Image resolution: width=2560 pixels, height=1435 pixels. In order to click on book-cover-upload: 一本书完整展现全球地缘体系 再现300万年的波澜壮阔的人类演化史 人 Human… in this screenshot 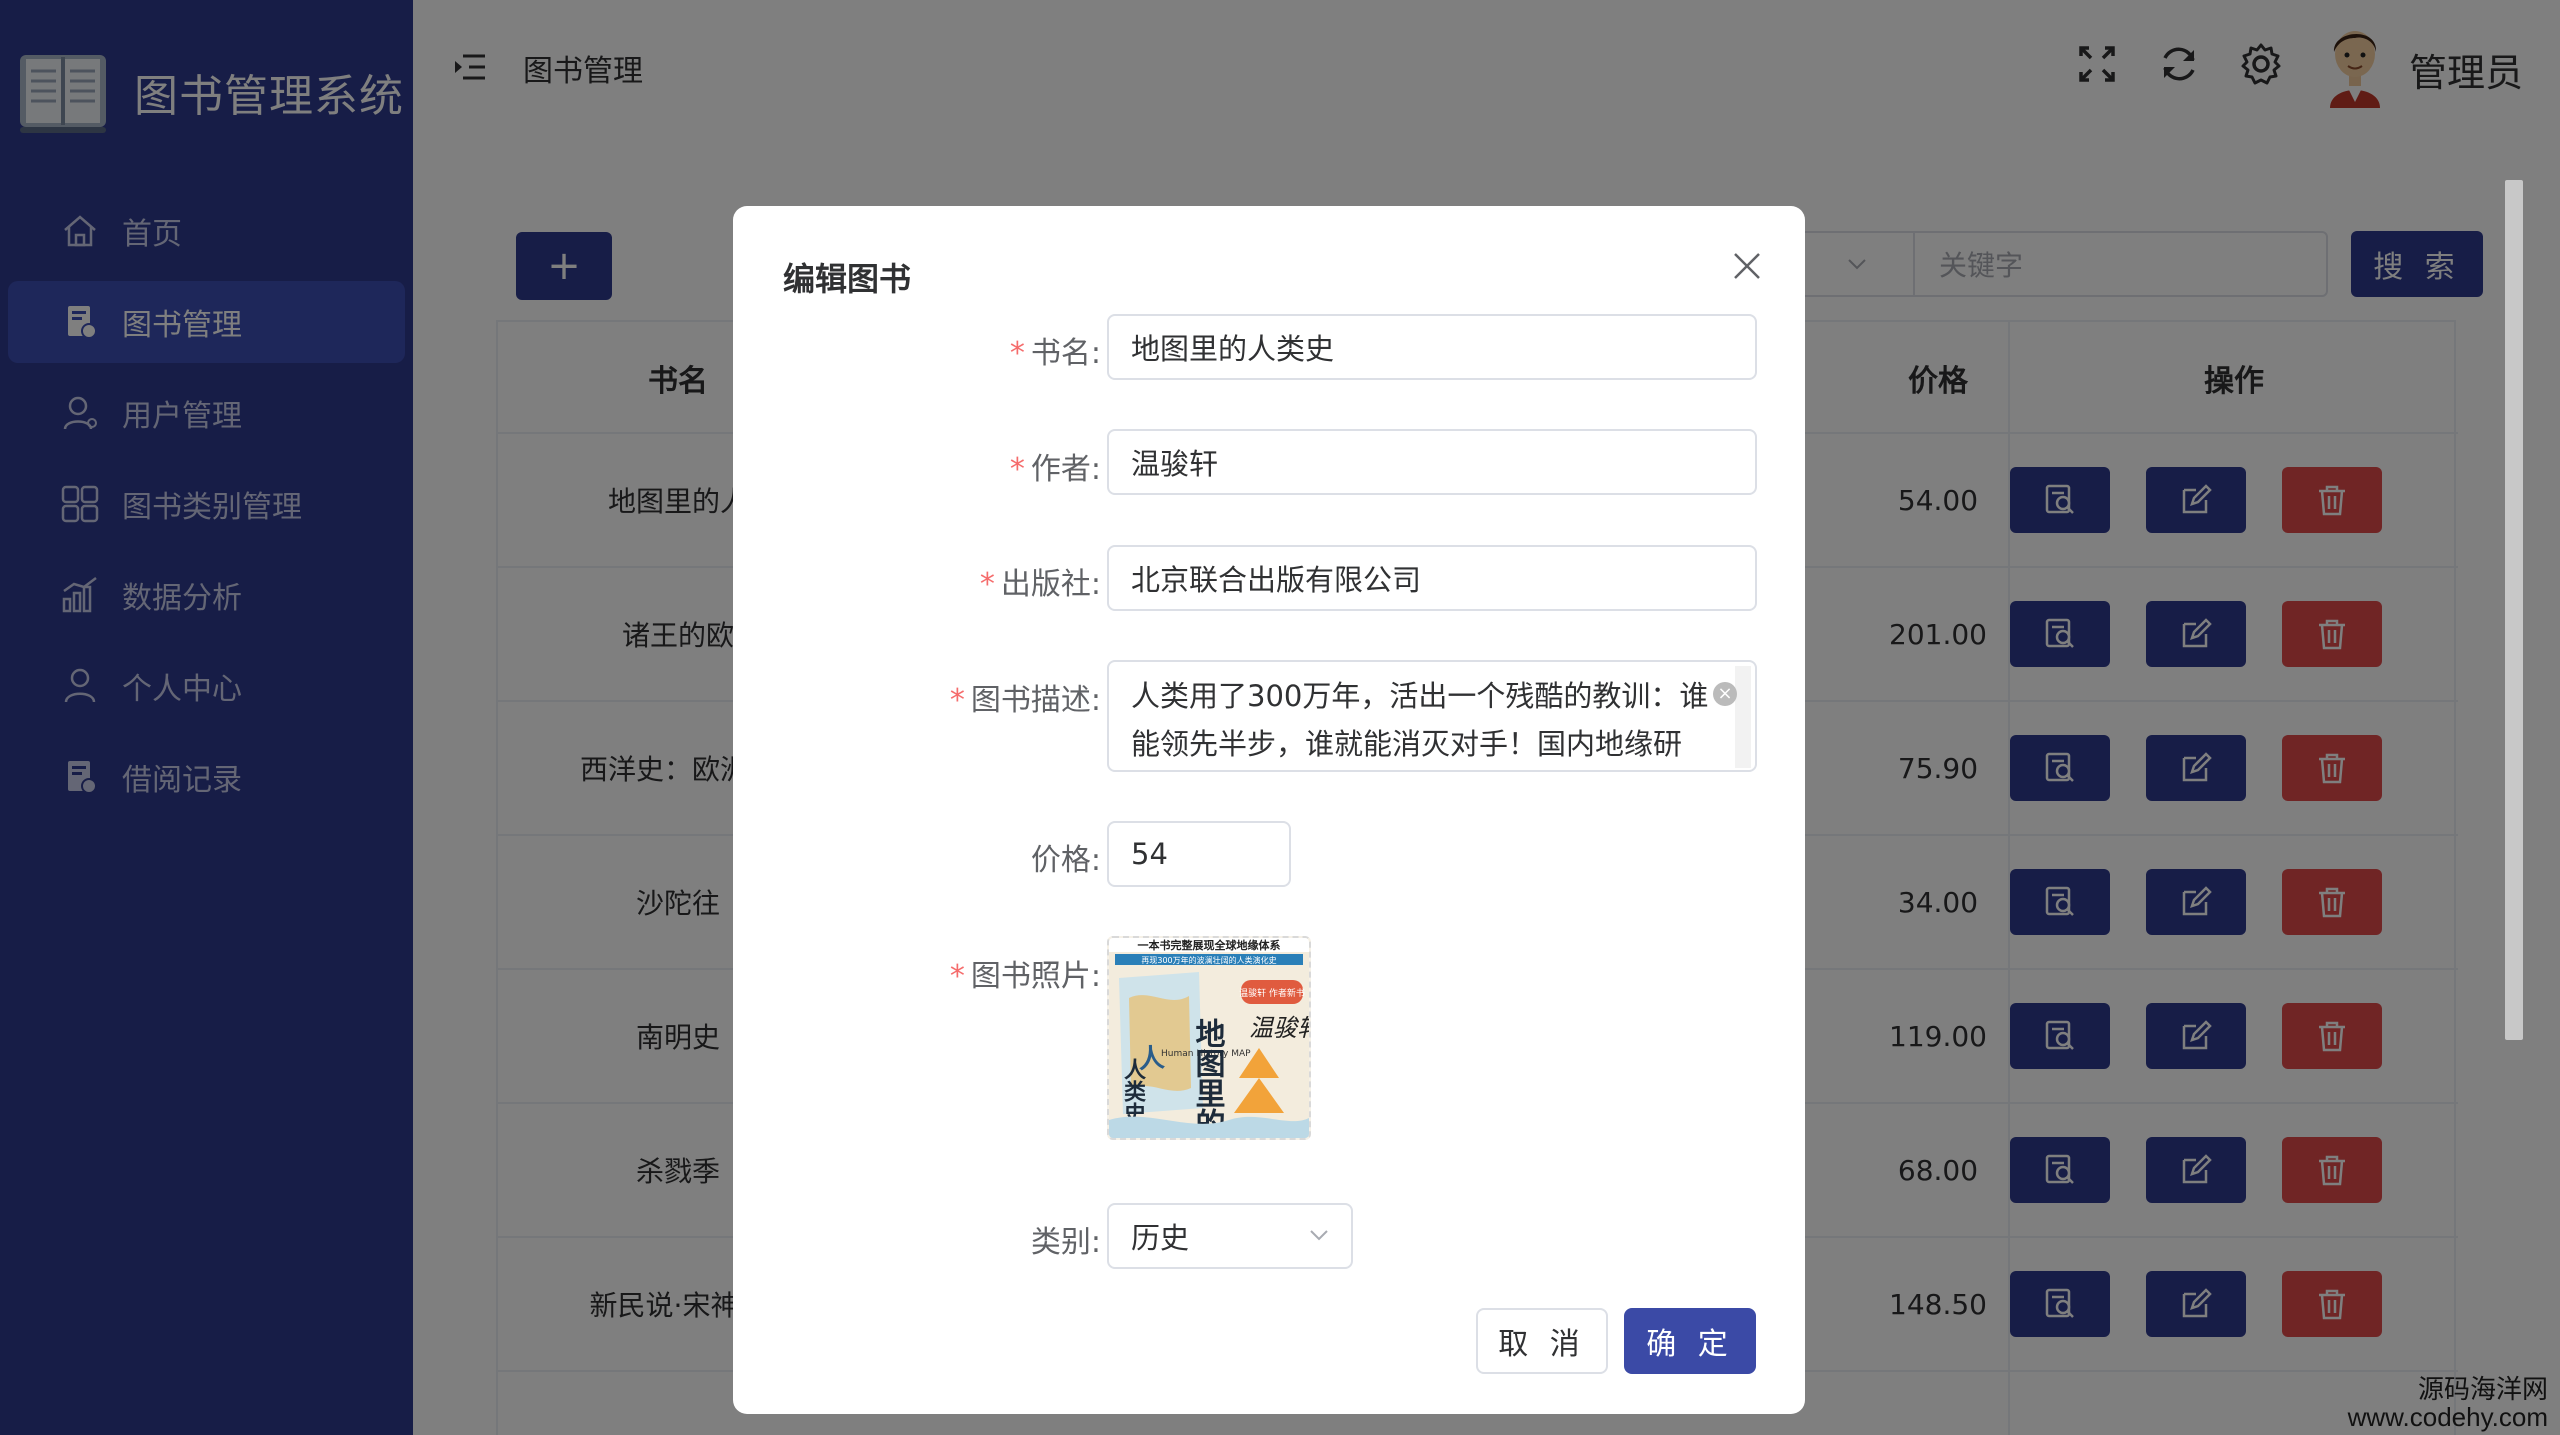, I will do `click(1209, 1038)`.